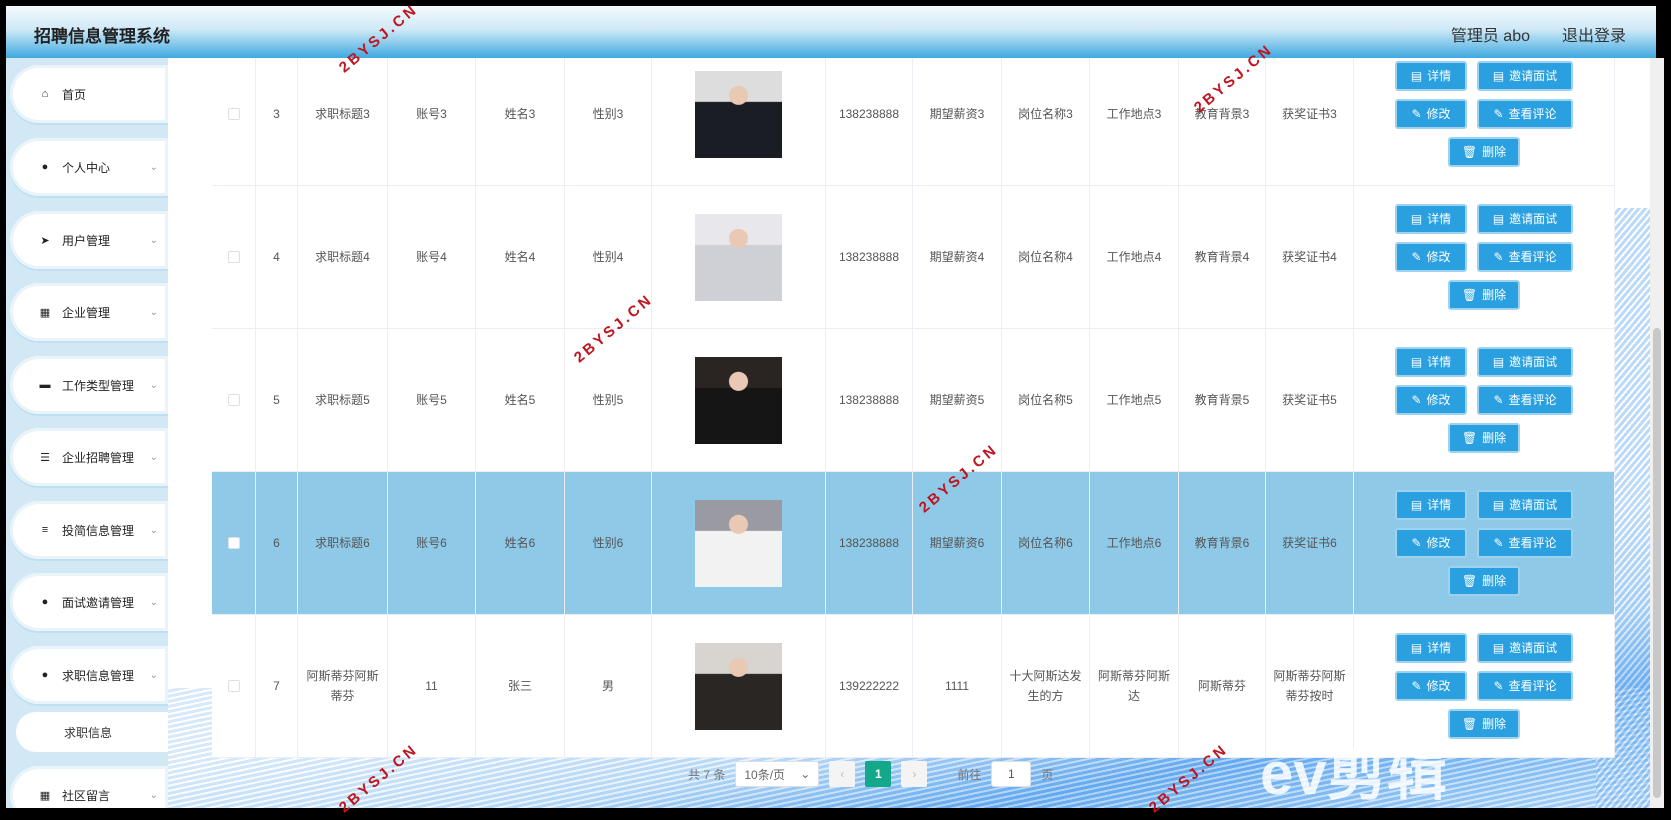 This screenshot has width=1671, height=820. I want to click on name-cell: 姓名3, so click(520, 121).